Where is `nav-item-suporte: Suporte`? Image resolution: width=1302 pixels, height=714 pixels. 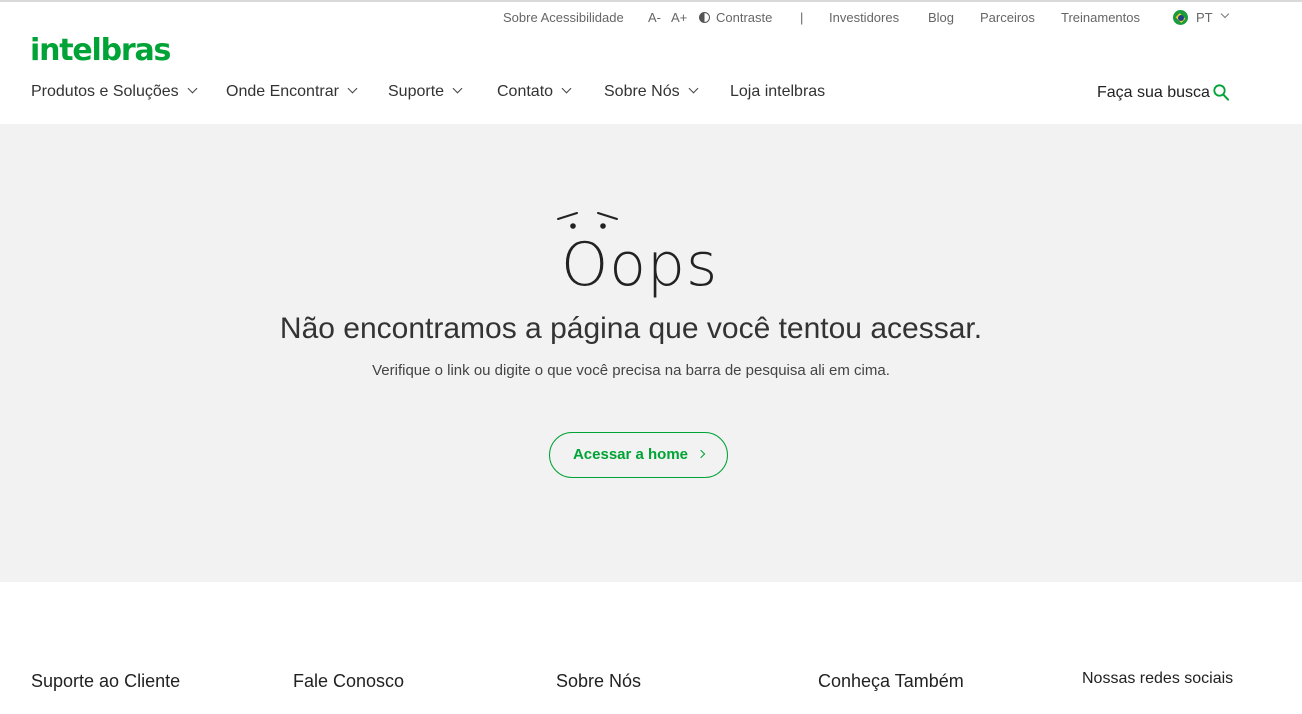
nav-item-suporte: Suporte is located at coordinates (425, 92).